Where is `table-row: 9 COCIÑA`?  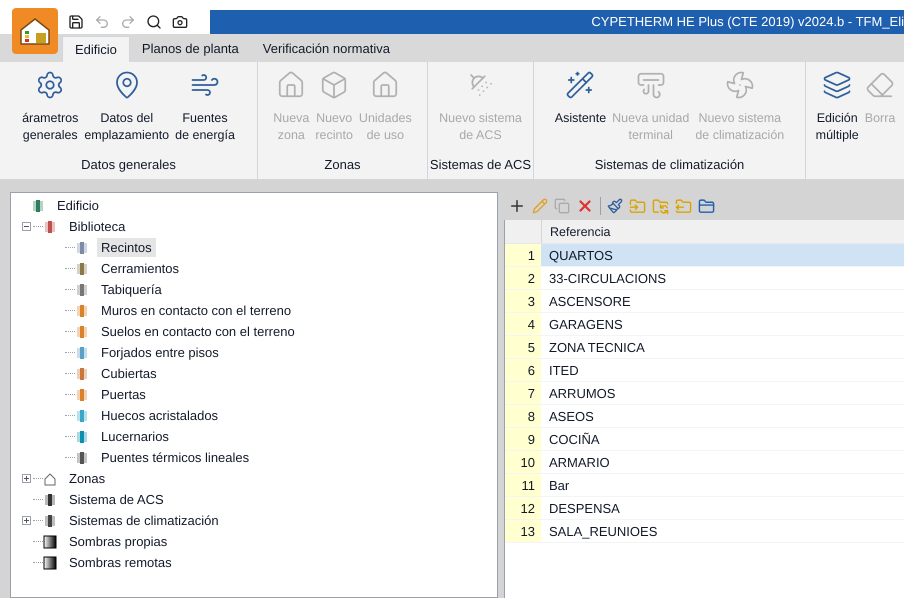 table-row: 9 COCIÑA is located at coordinates (704, 439).